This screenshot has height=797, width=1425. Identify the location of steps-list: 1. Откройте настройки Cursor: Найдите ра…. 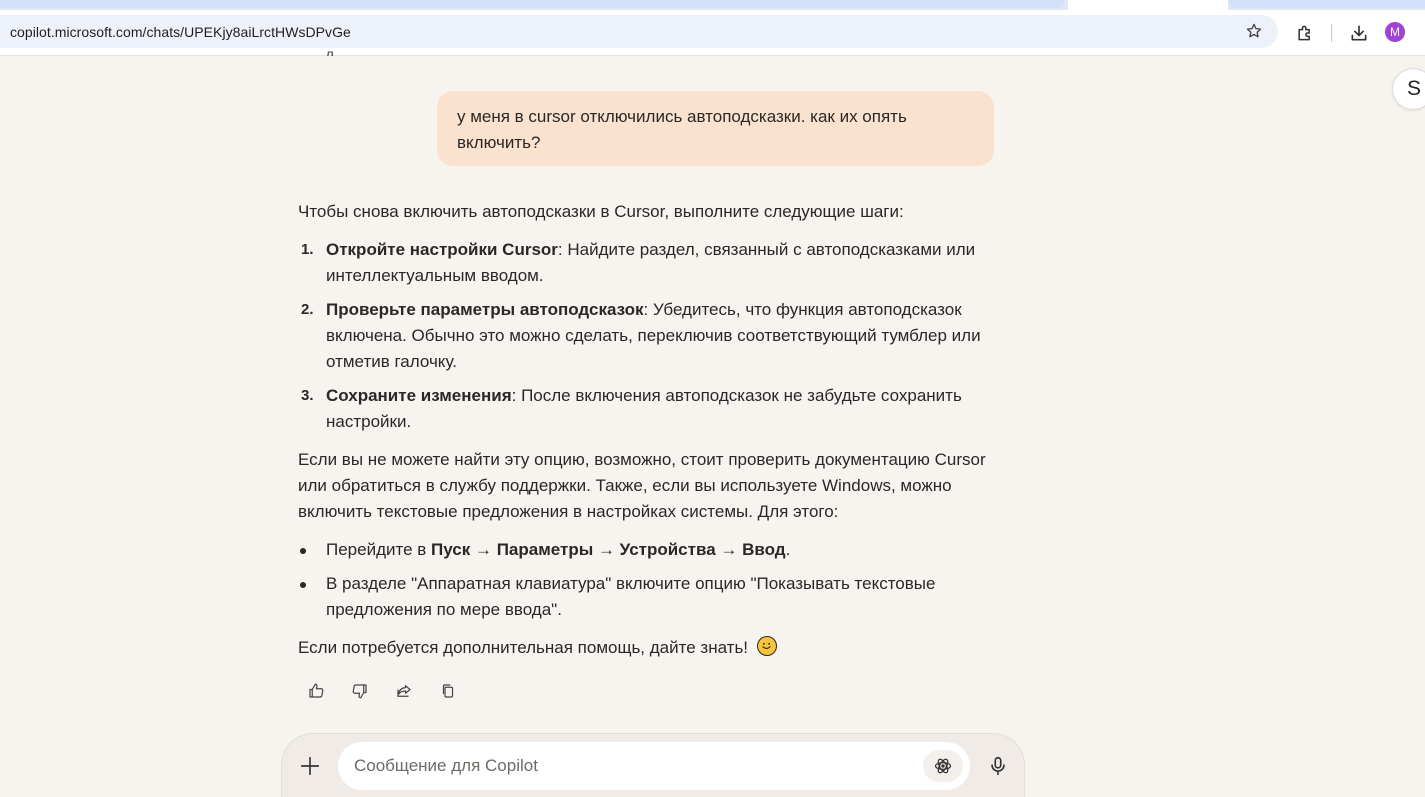
(648, 336).